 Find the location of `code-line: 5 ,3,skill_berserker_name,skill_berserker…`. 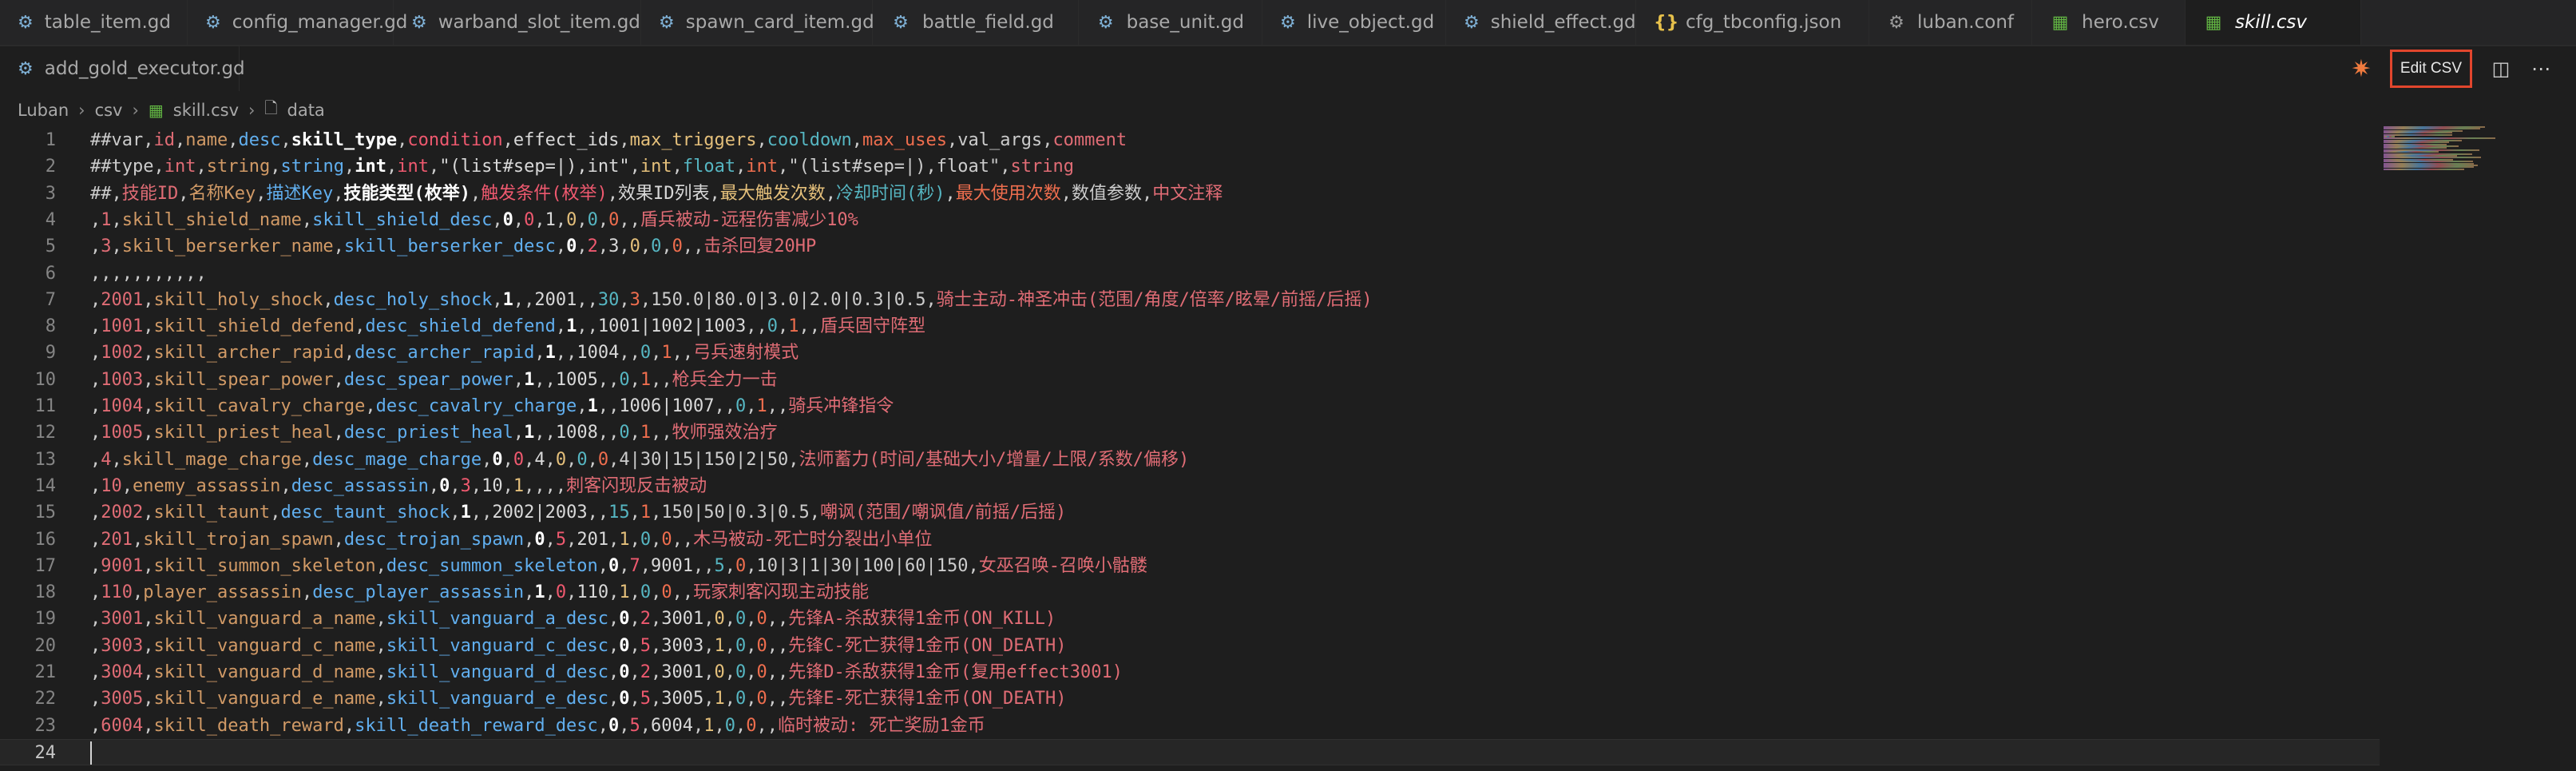

code-line: 5 ,3,skill_berserker_name,skill_berserker… is located at coordinates (1190, 246).